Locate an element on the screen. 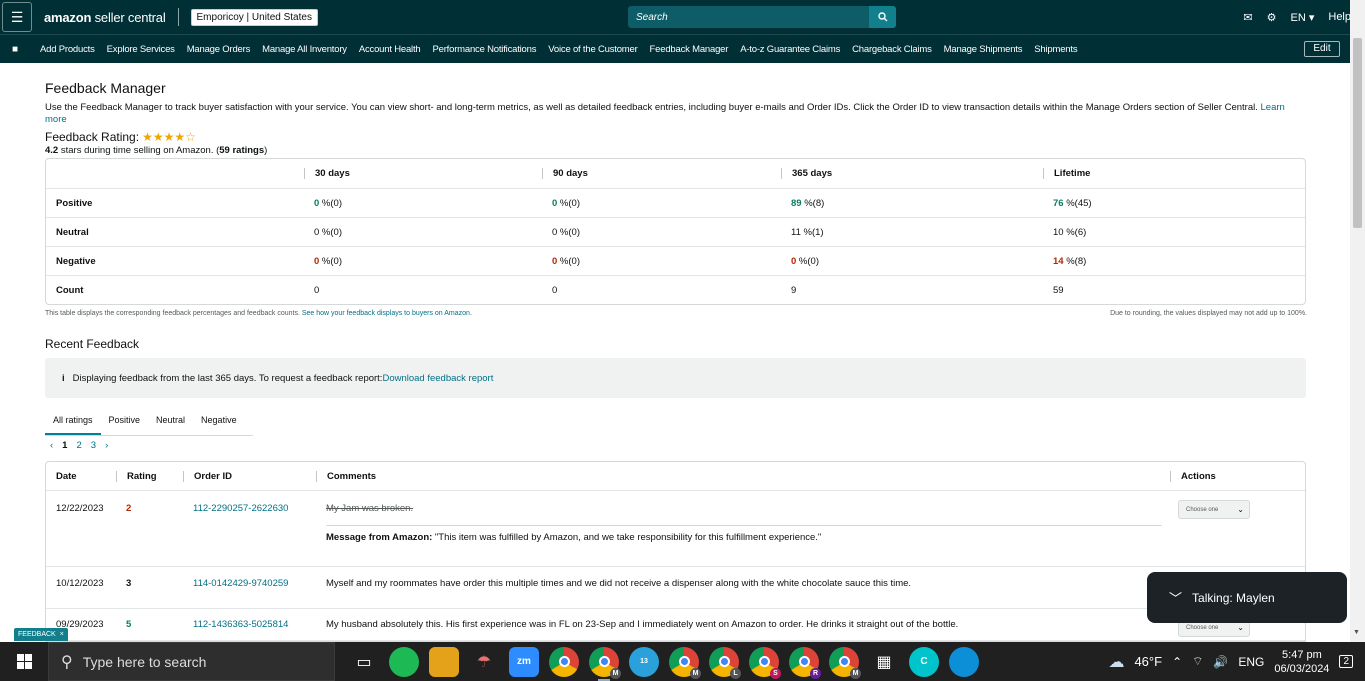 The height and width of the screenshot is (681, 1365). taskbar-search-placeholder: Type here to search is located at coordinates (144, 661).